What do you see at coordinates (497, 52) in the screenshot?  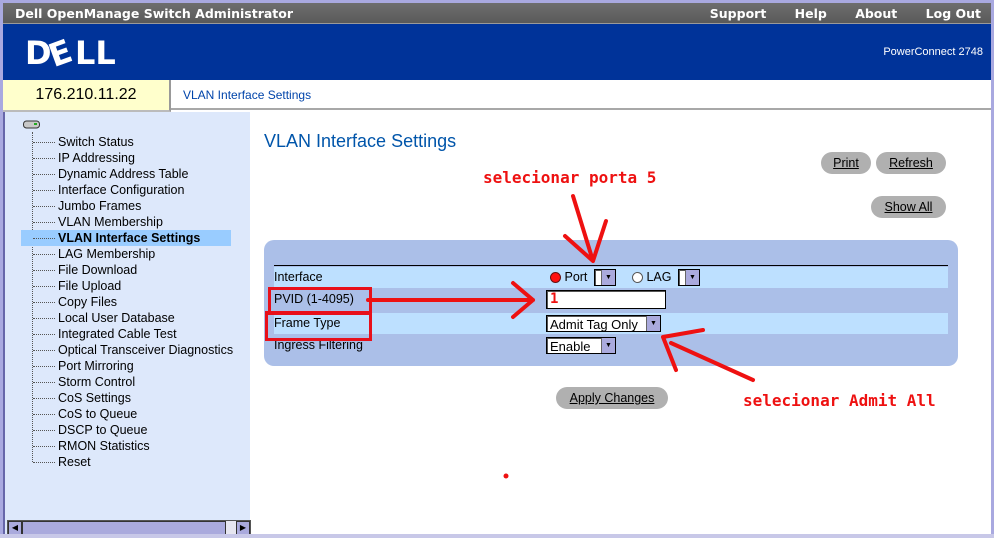 I see `header-banner: D E LL PowerConnect 2748` at bounding box center [497, 52].